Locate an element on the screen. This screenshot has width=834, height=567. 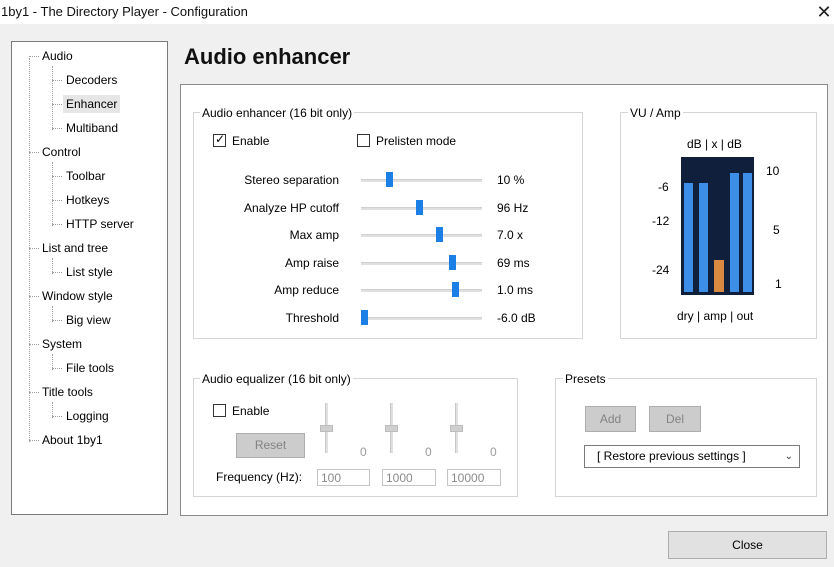
enhancer-enable-label: Enable is located at coordinates (250, 141).